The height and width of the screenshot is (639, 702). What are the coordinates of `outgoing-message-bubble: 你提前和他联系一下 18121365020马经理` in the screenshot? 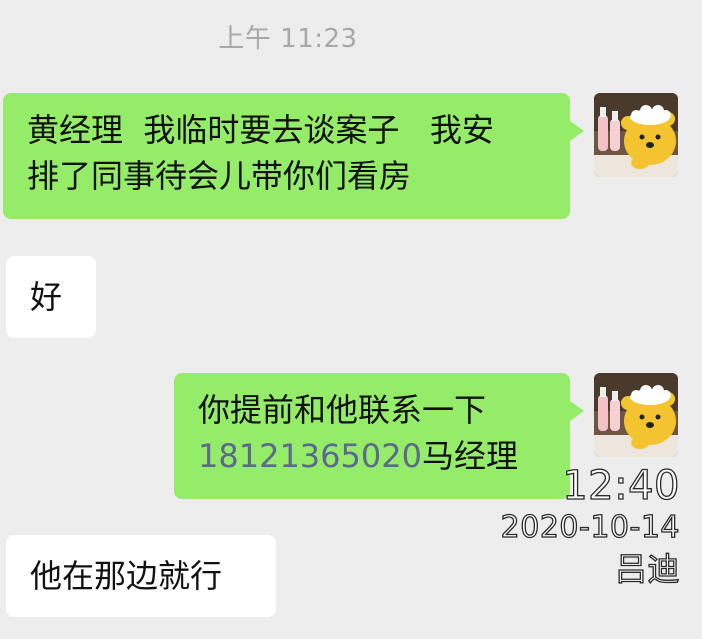 It's located at (379, 436).